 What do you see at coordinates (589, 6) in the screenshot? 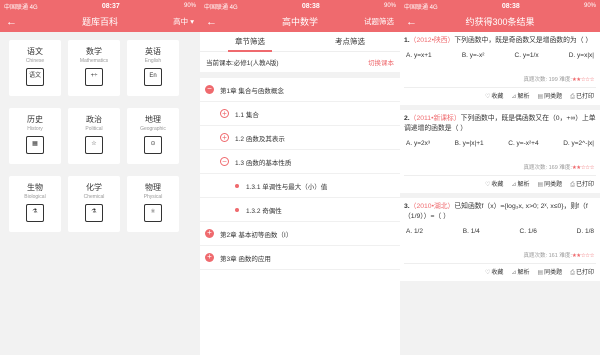
I see `battery-text: 90%` at bounding box center [589, 6].